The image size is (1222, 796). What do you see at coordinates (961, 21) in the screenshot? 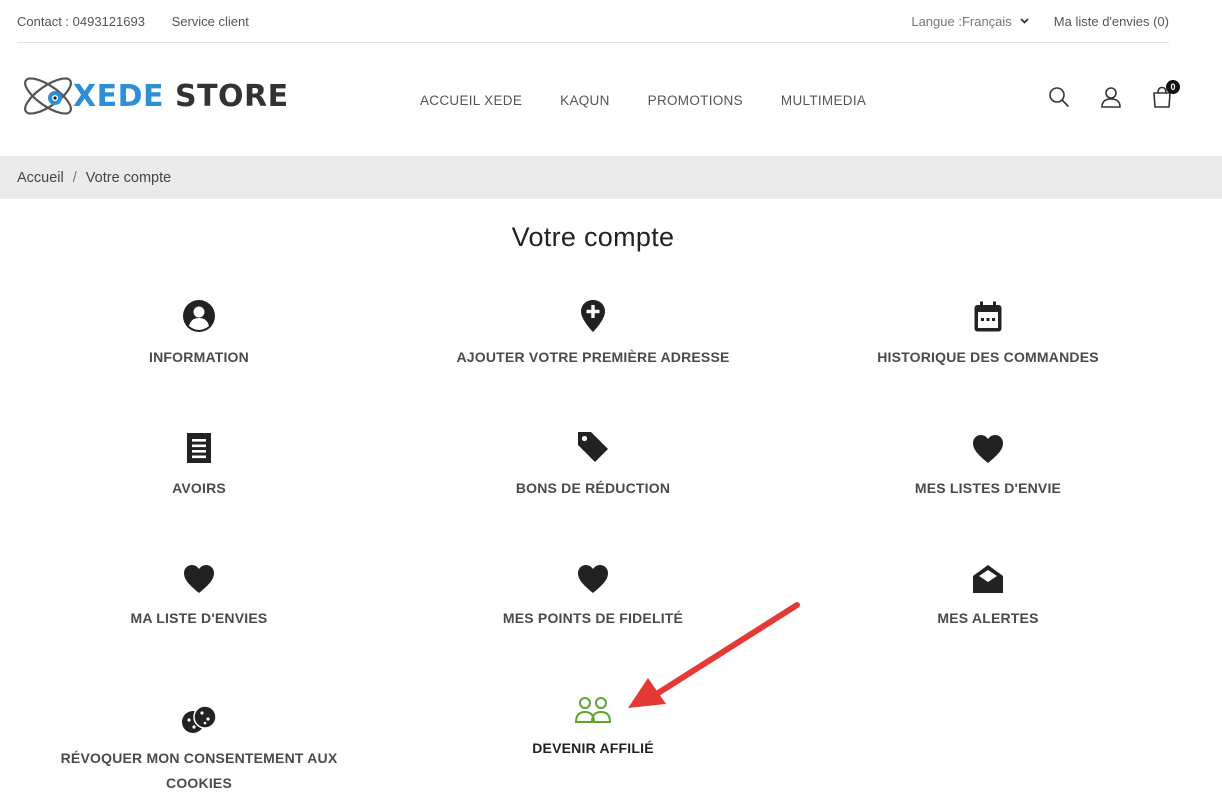
I see `language-label: Langue :Français` at bounding box center [961, 21].